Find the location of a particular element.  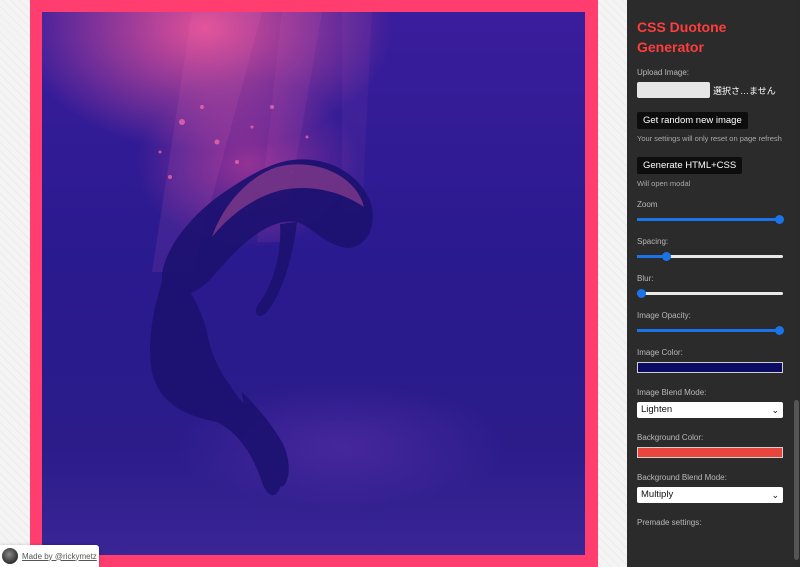

premade-settings-label: Premade settings: is located at coordinates (669, 522).